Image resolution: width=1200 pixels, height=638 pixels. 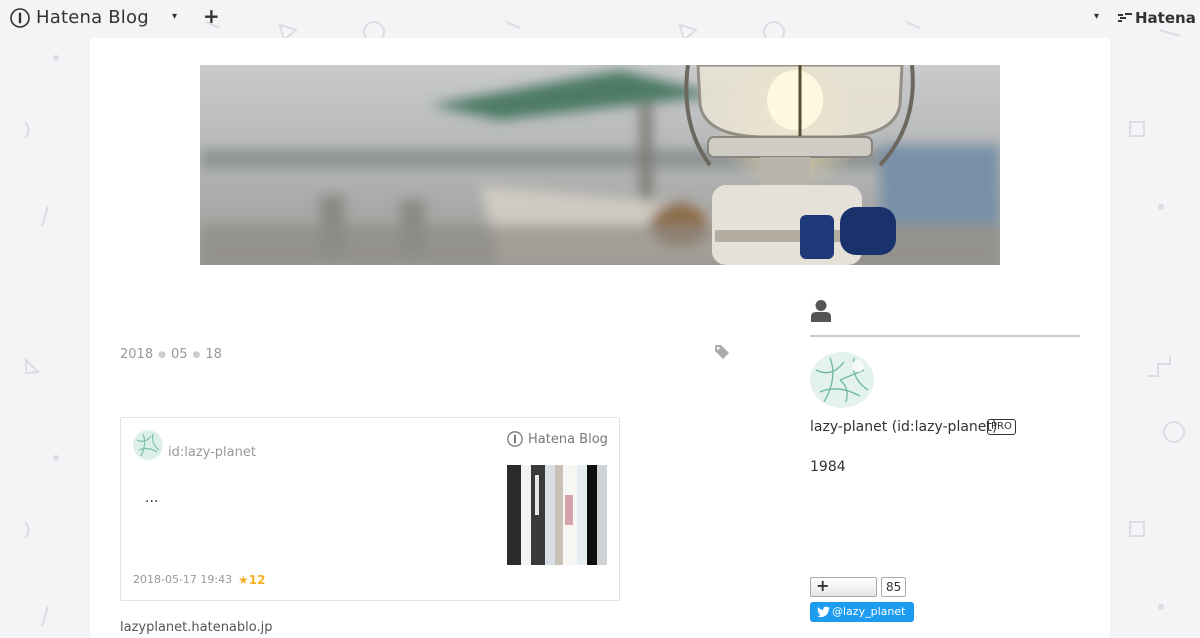 I want to click on twitter-follow-button: @lazy_planet, so click(x=862, y=612).